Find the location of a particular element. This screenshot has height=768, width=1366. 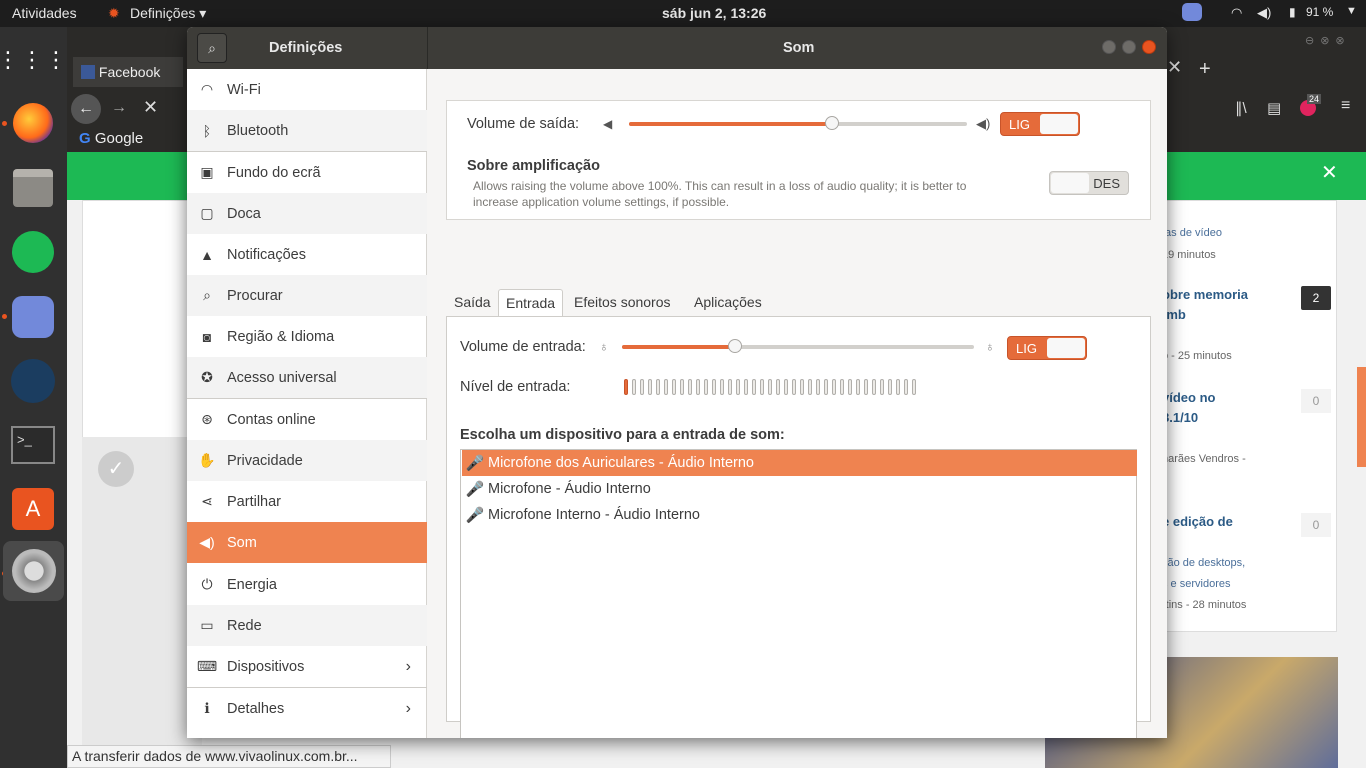

back-icon: ← is located at coordinates (86, 109).